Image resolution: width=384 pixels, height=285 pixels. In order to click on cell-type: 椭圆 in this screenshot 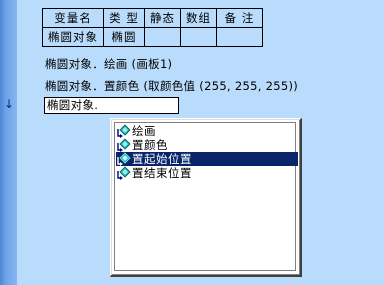, I will do `click(124, 37)`.